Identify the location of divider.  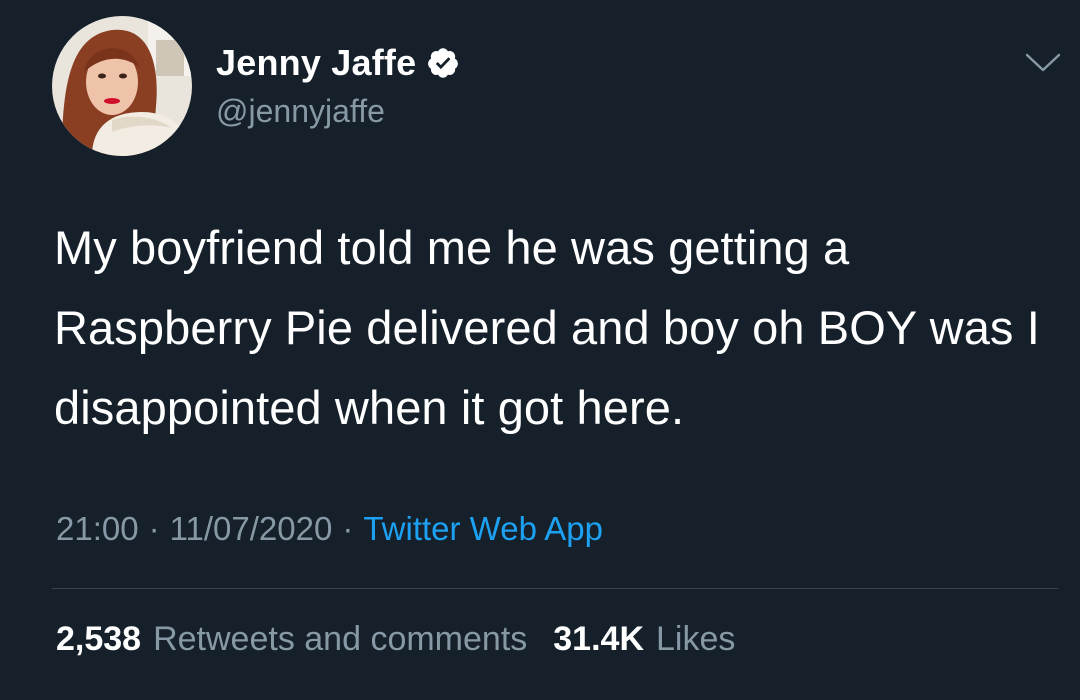
(555, 588).